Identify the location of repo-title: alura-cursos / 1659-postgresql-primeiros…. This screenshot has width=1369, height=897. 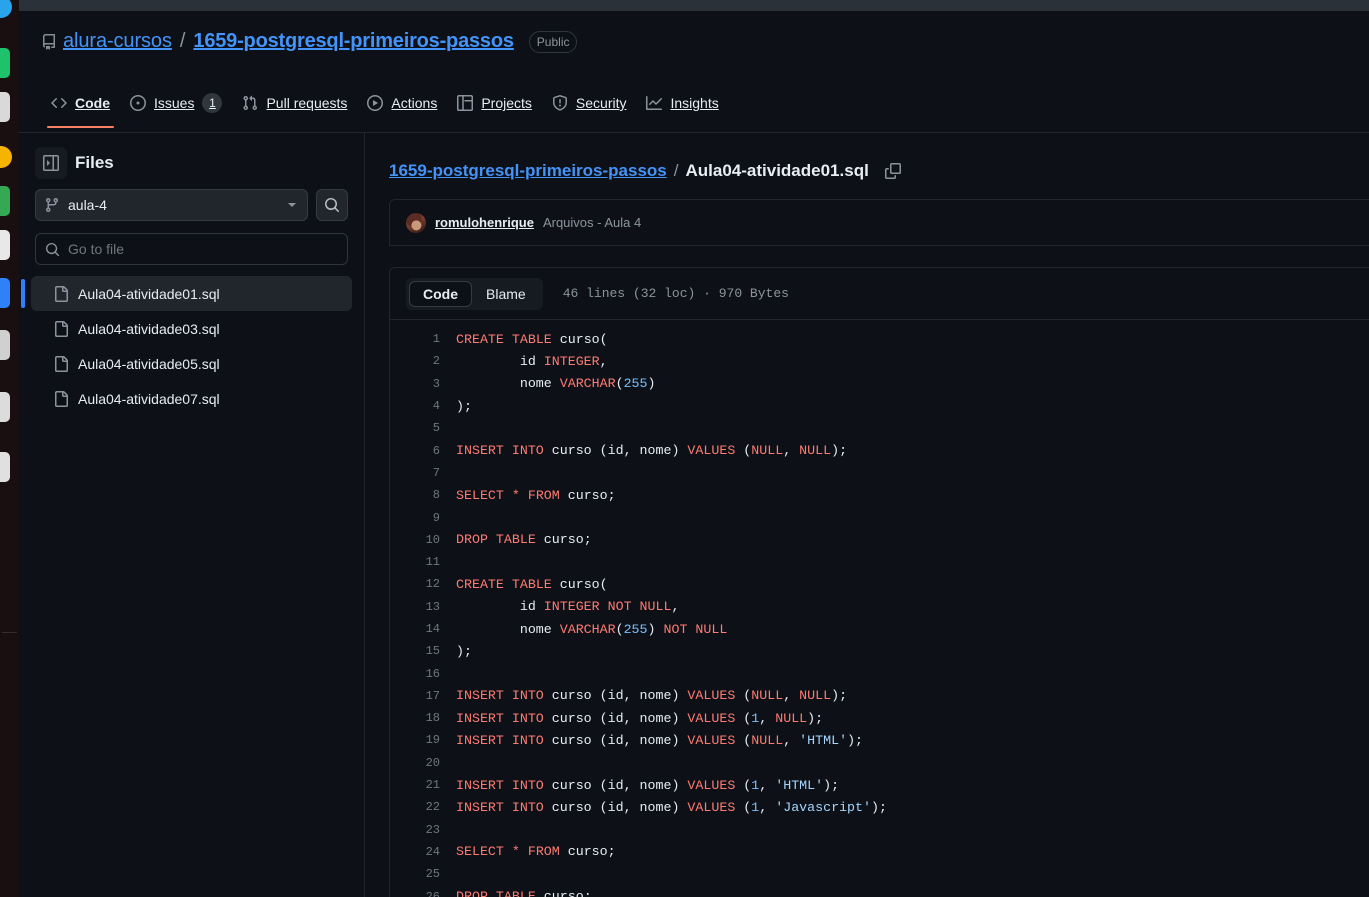
(309, 41).